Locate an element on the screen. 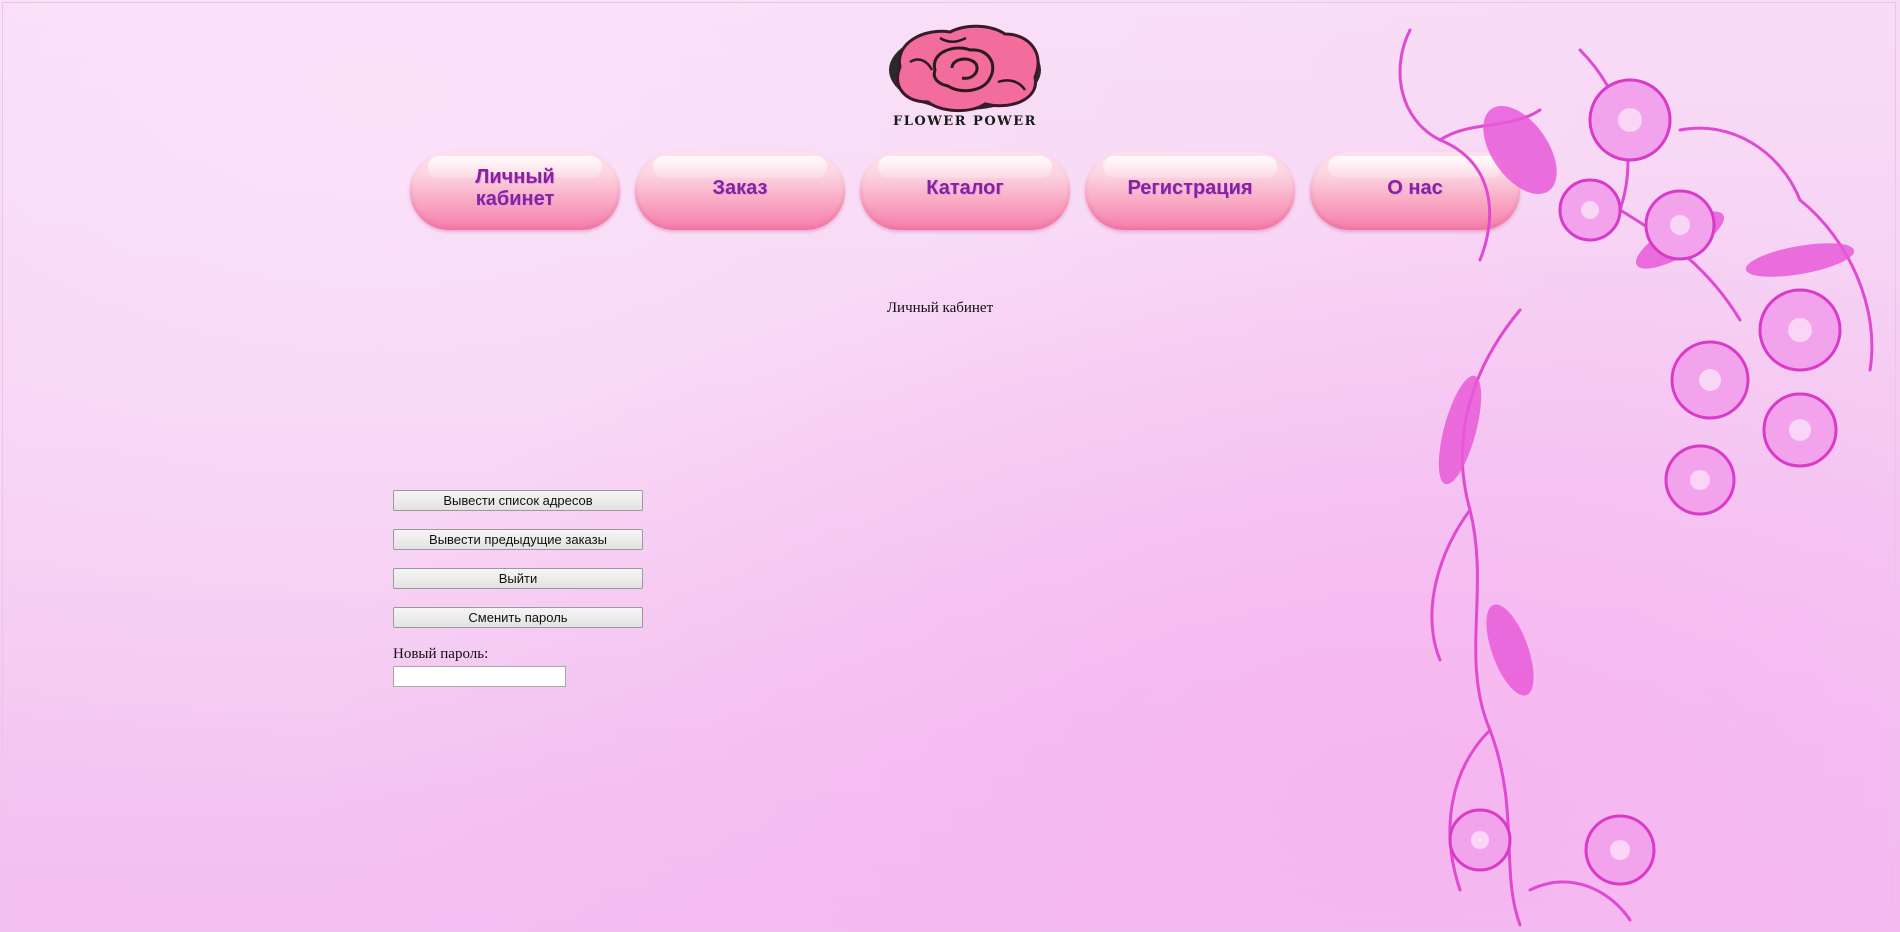  new-password-label: Новый пароль: is located at coordinates (441, 654).